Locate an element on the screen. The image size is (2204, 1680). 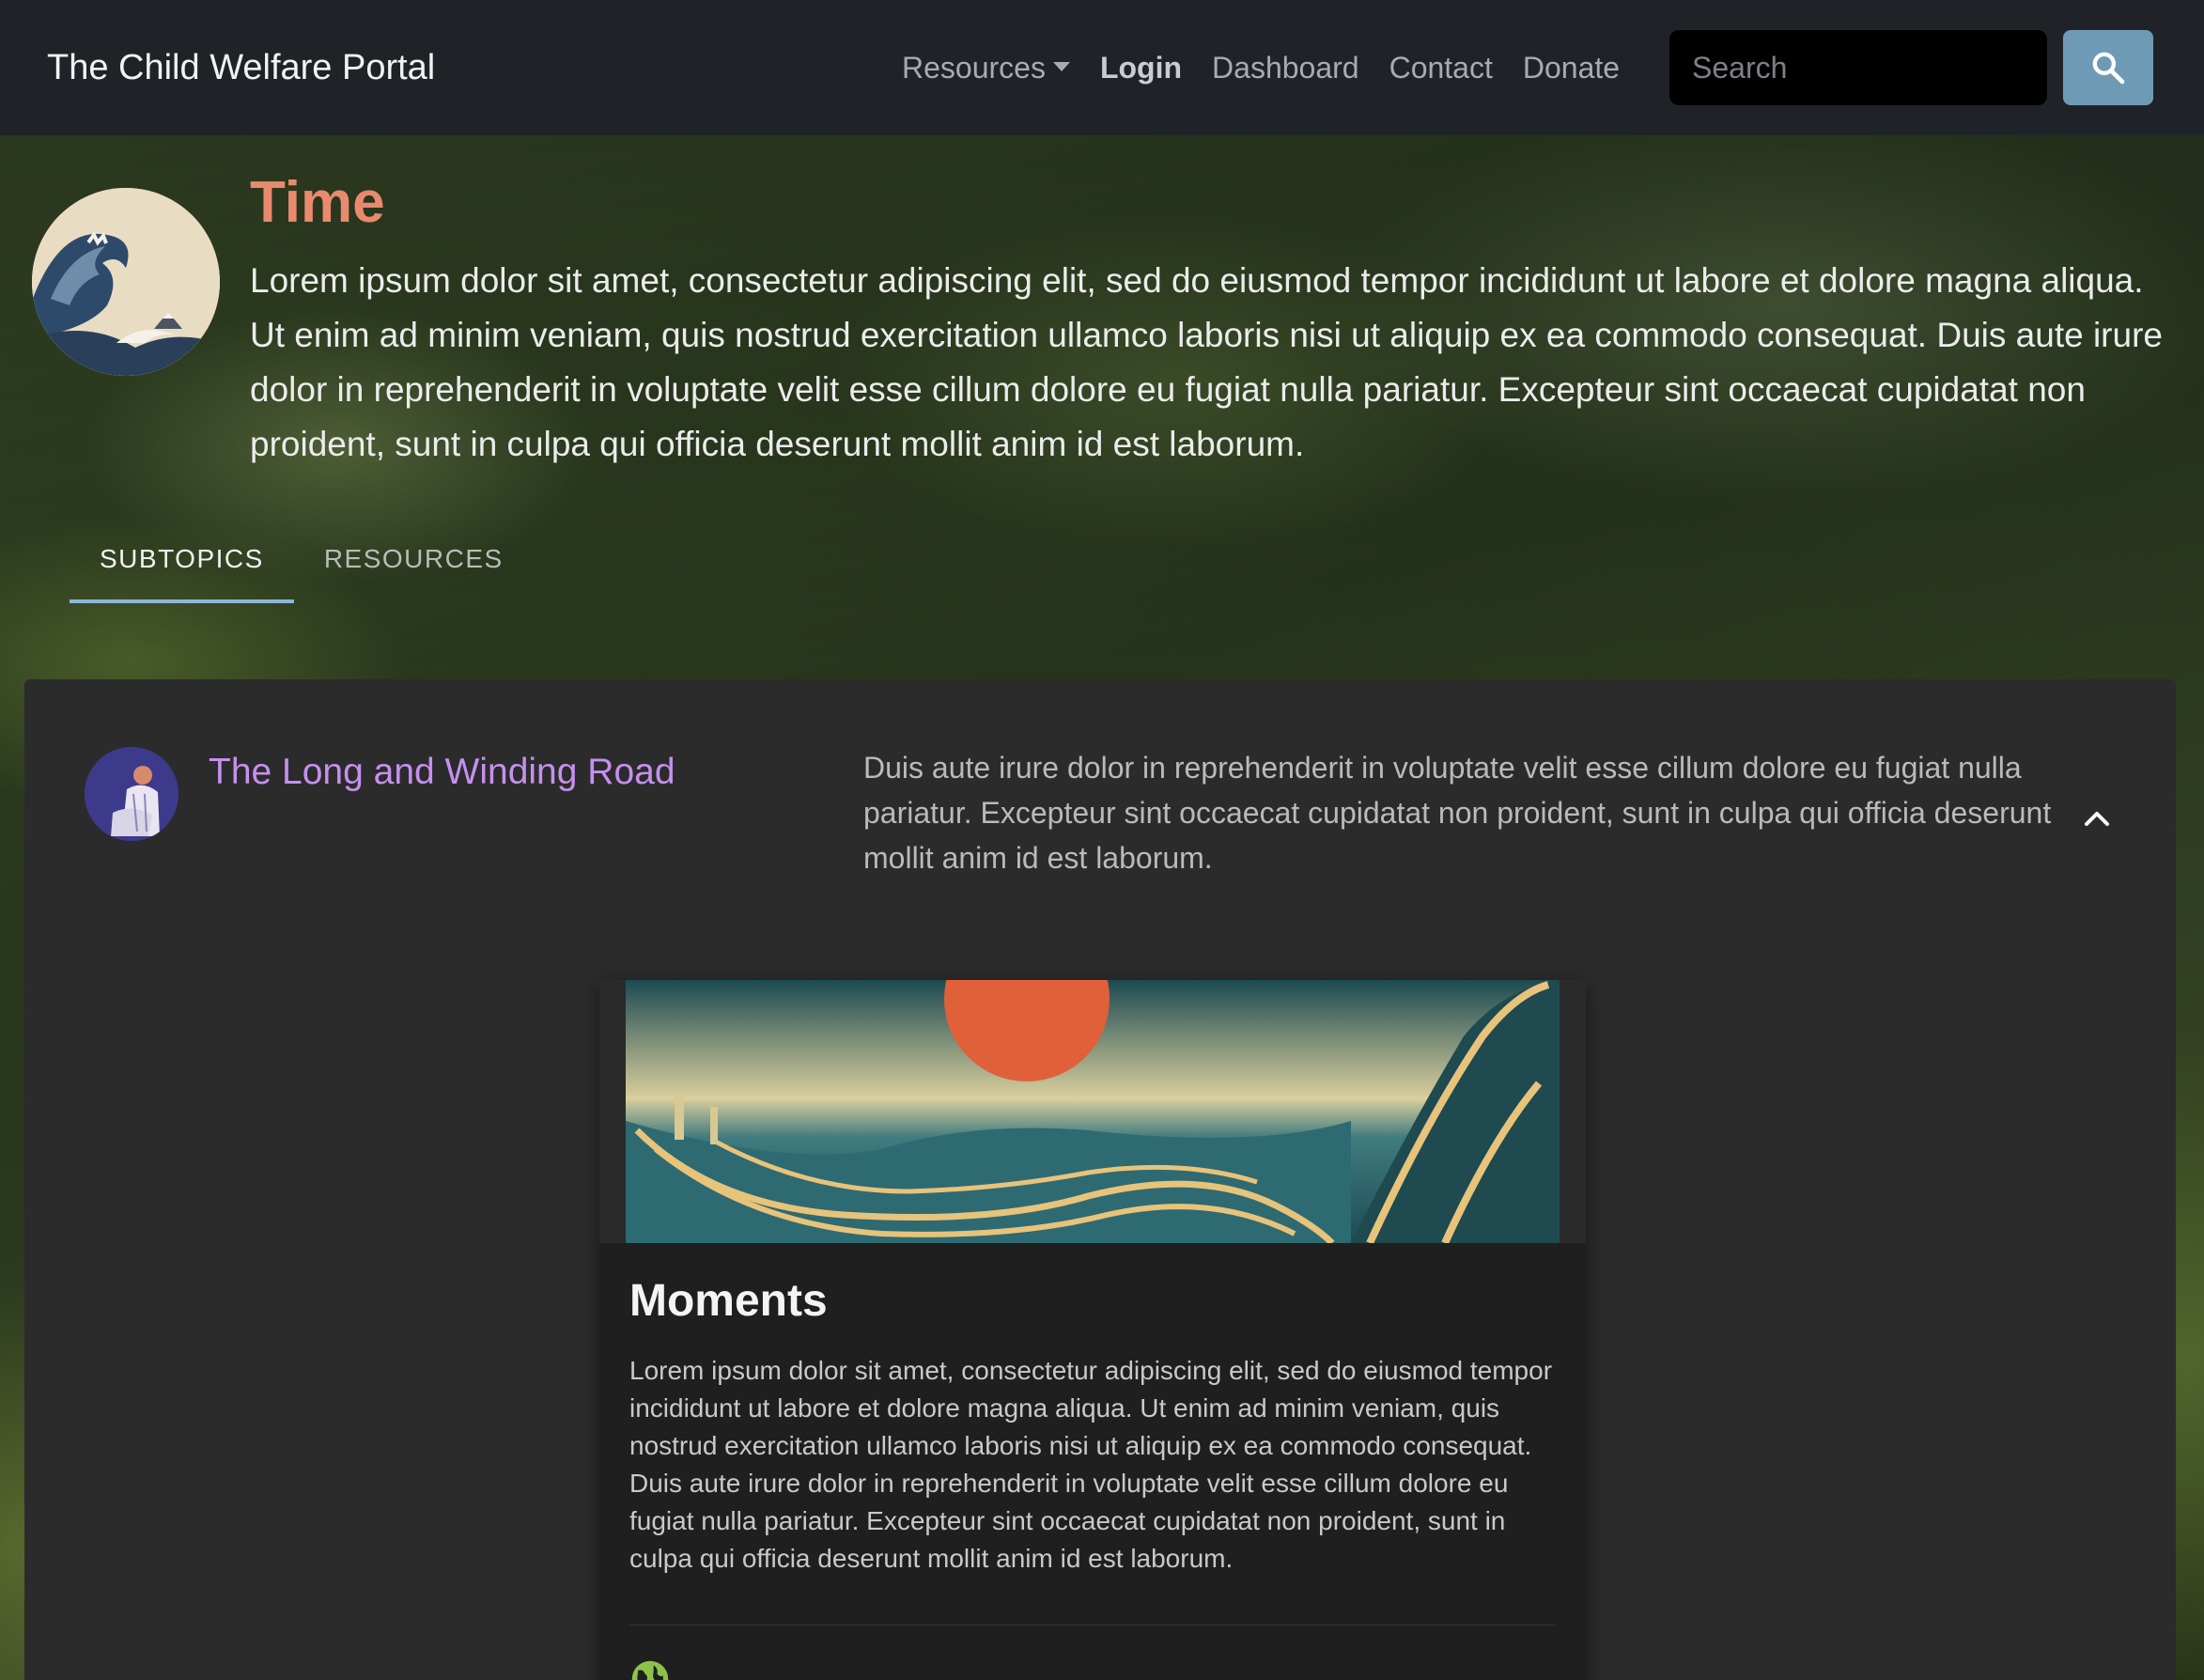
search-icon is located at coordinates (2108, 68).